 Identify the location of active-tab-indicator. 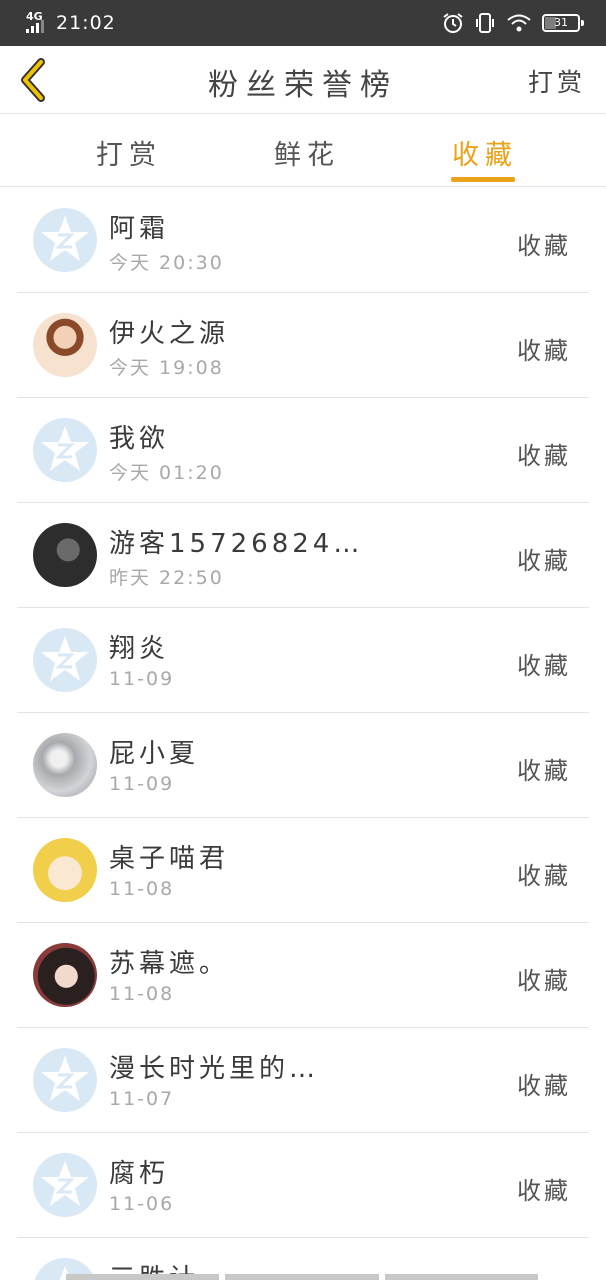
(483, 179).